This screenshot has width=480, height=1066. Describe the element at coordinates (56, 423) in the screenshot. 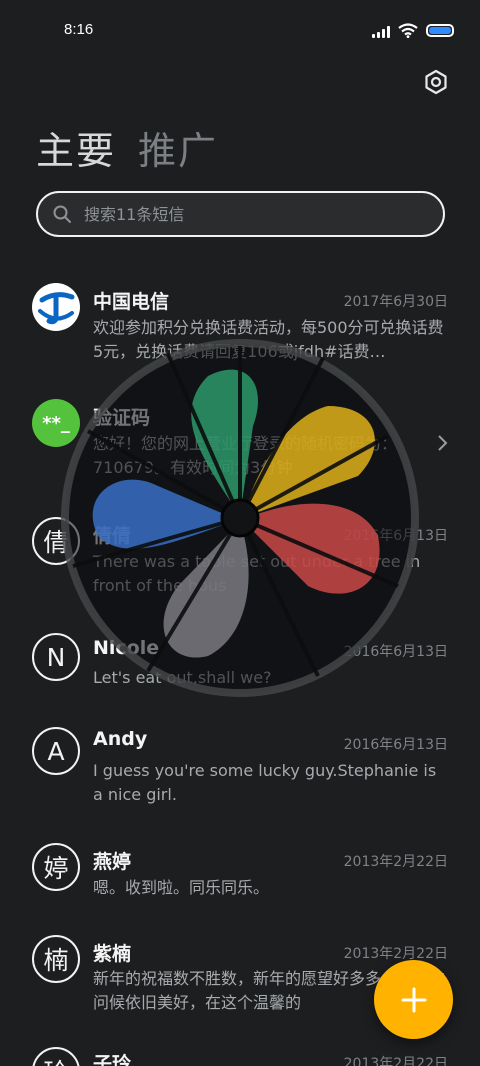

I see `avatar-verify: **_` at that location.